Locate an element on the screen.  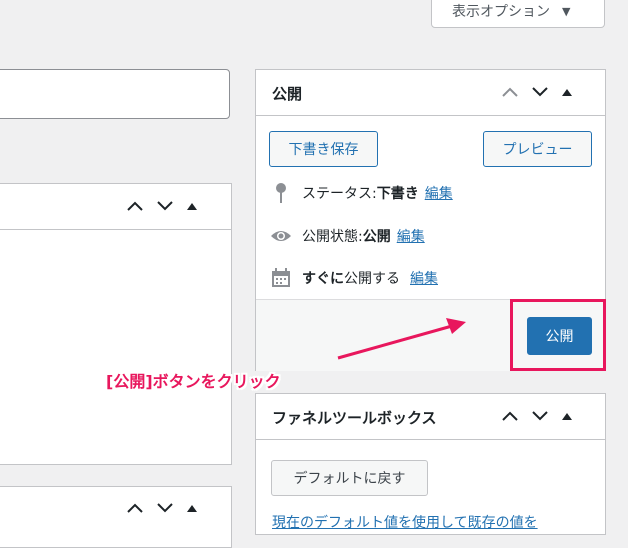
annotation-arrowhead is located at coordinates (456, 326).